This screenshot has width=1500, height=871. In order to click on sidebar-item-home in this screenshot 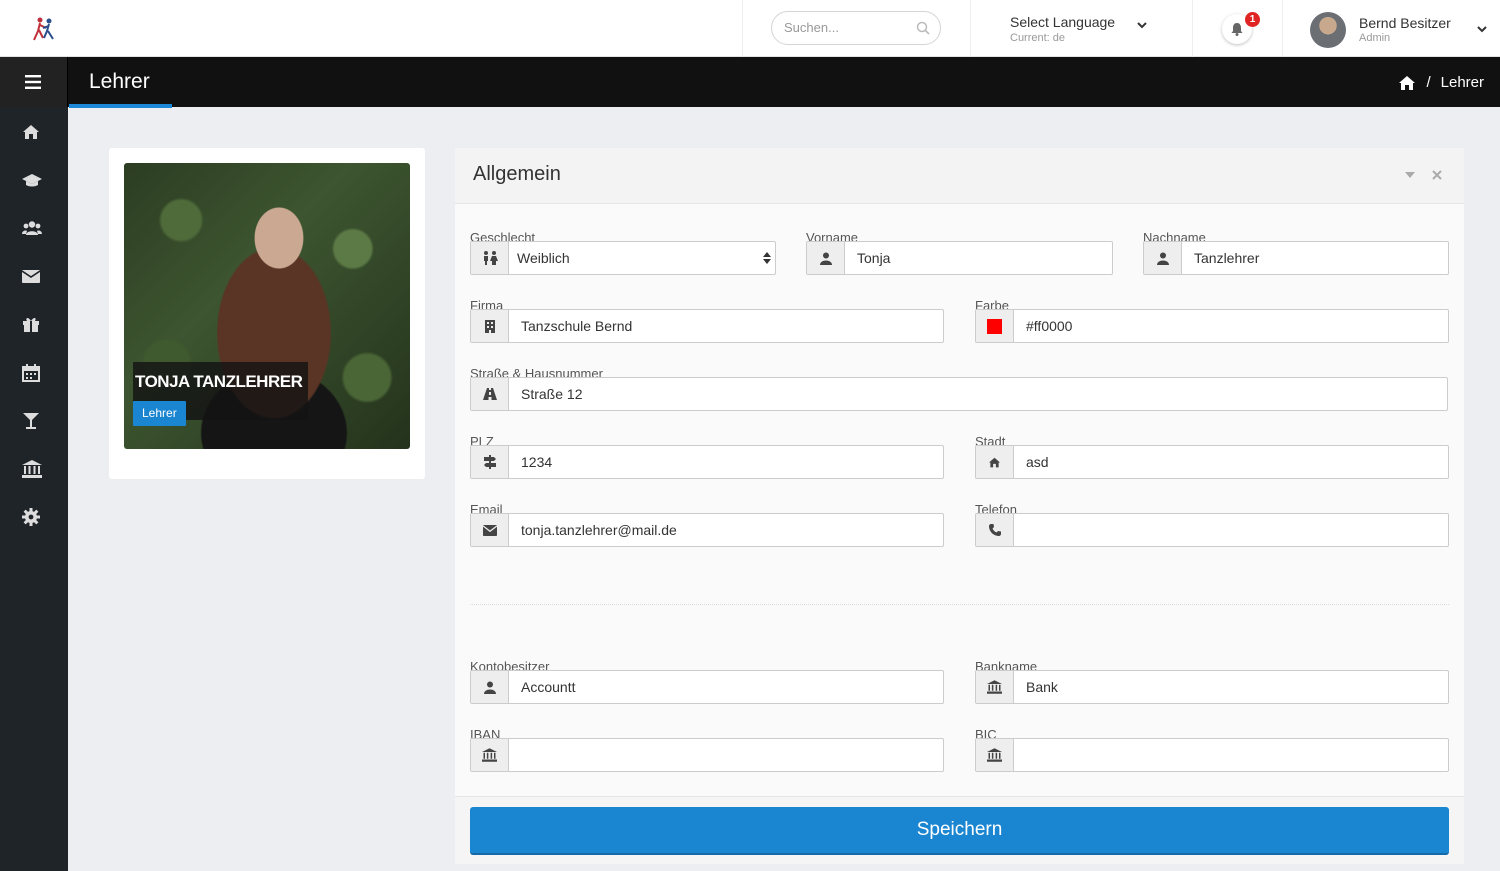, I will do `click(34, 132)`.